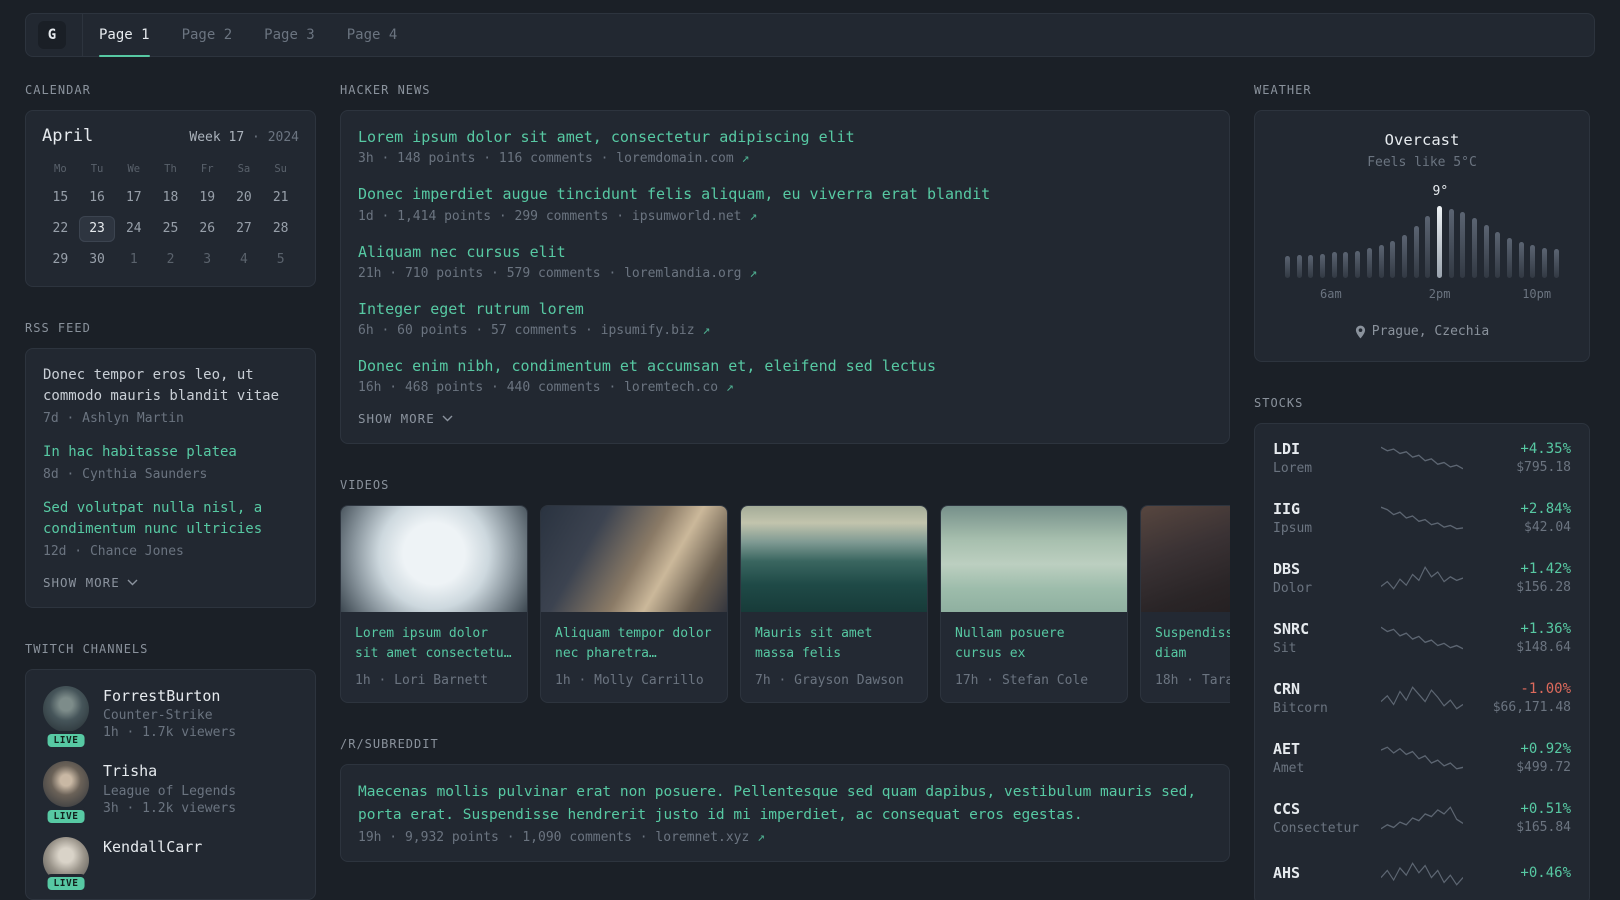 The height and width of the screenshot is (900, 1620). What do you see at coordinates (447, 418) in the screenshot?
I see `chevron-down-icon` at bounding box center [447, 418].